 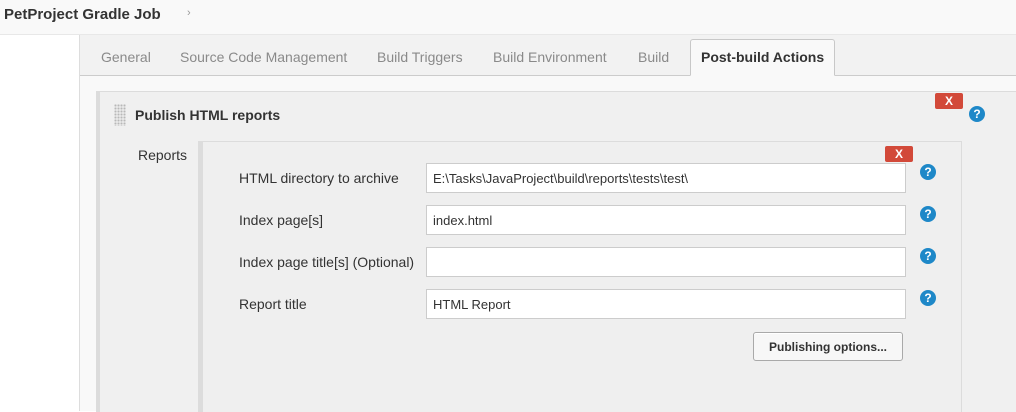 What do you see at coordinates (163, 155) in the screenshot?
I see `reports-label: Reports` at bounding box center [163, 155].